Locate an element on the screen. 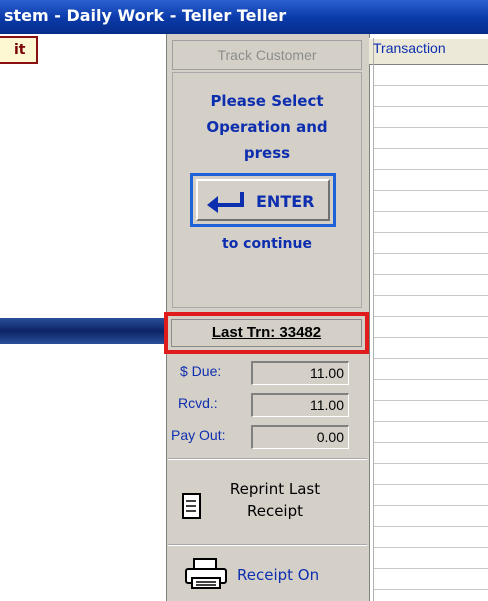 This screenshot has width=488, height=601. payout-field: 0.00 is located at coordinates (300, 437).